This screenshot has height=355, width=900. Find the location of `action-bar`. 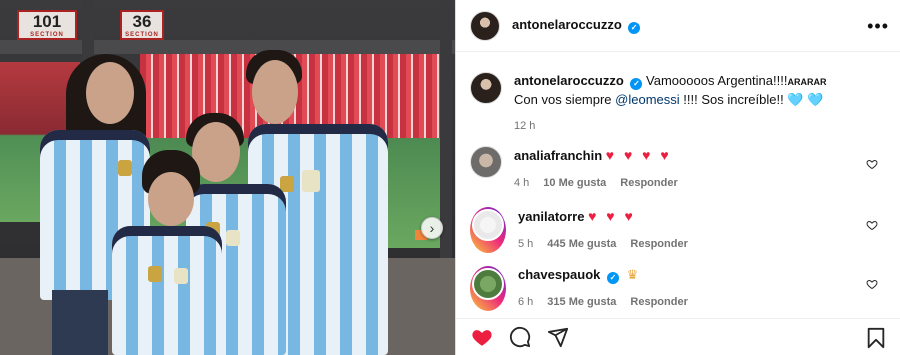

action-bar is located at coordinates (678, 336).